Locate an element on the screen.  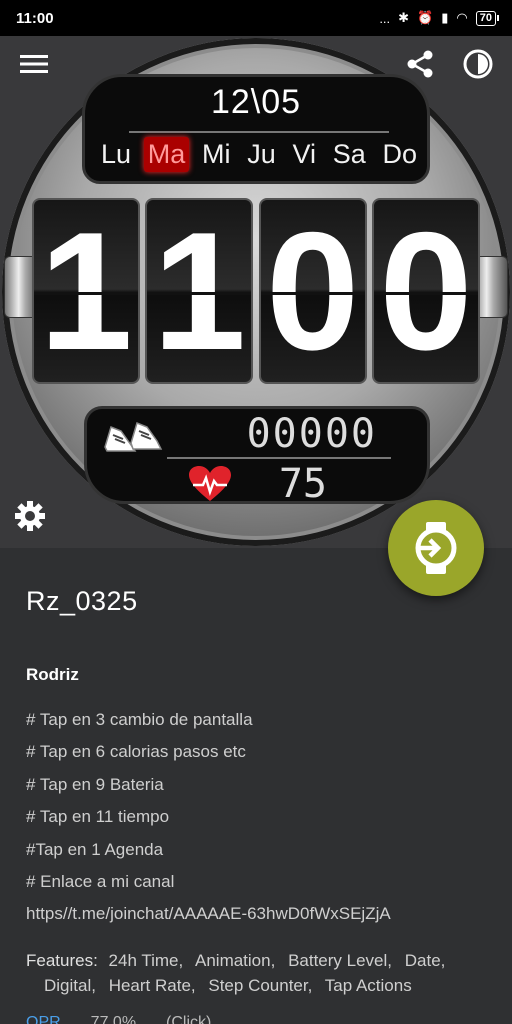
battery-indicator: 70 is located at coordinates (487, 18).